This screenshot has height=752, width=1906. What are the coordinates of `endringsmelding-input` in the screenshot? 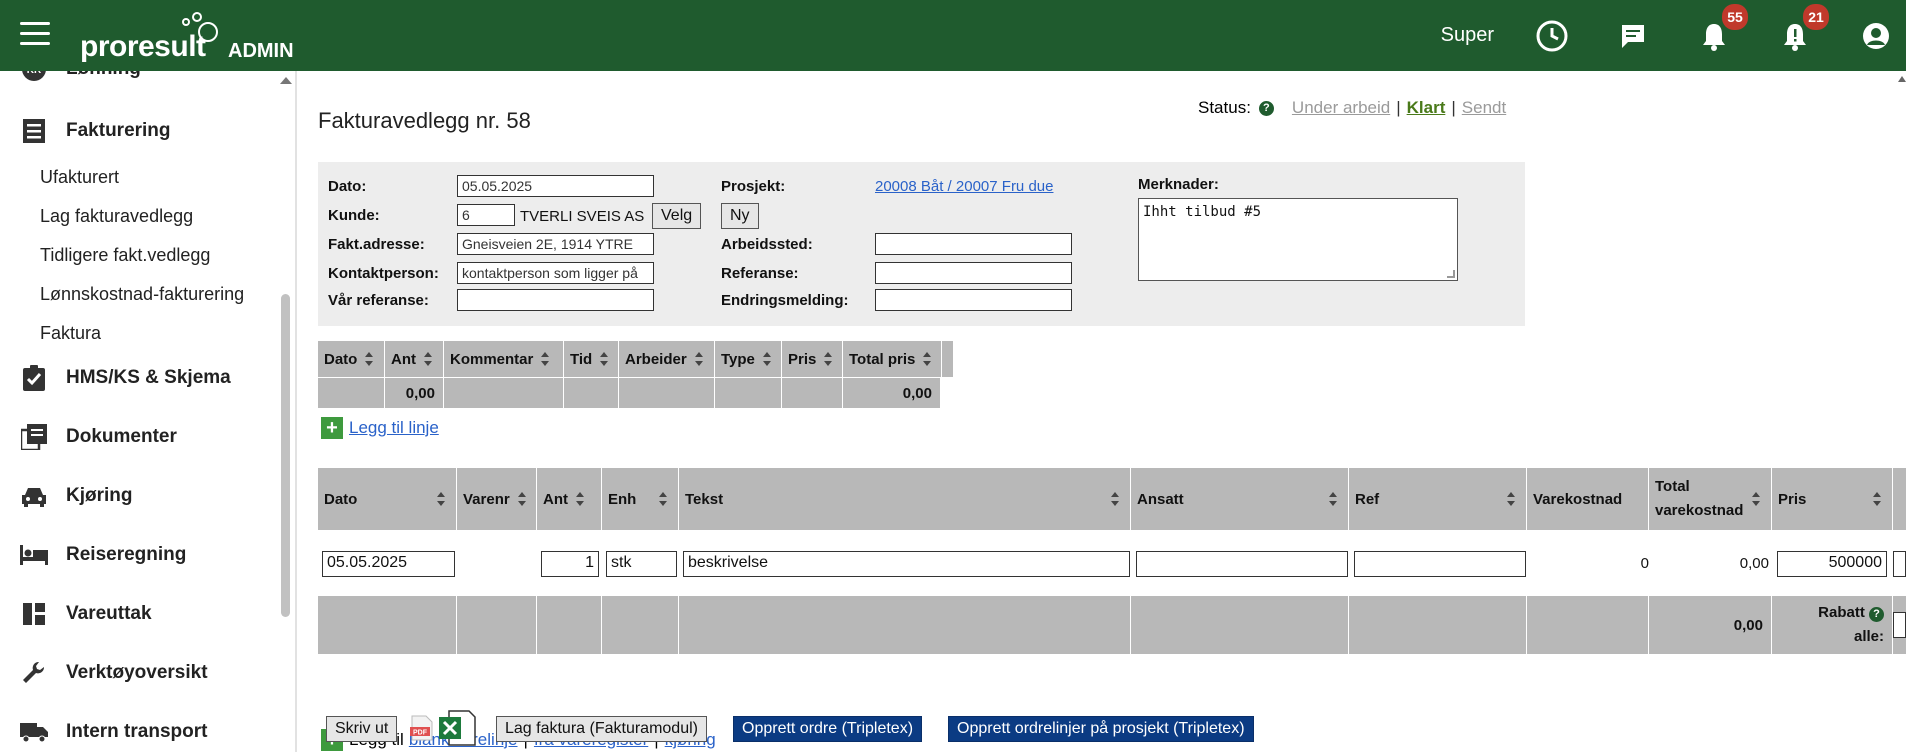 It's located at (973, 300).